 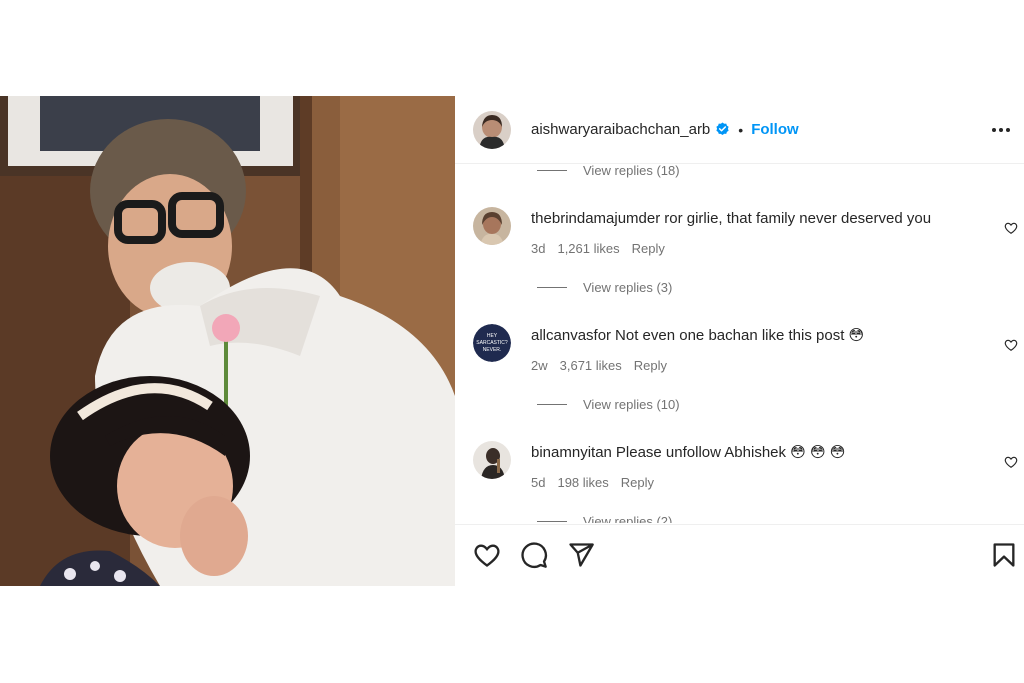 I want to click on commenter-username: allcanvasfor, so click(x=571, y=335).